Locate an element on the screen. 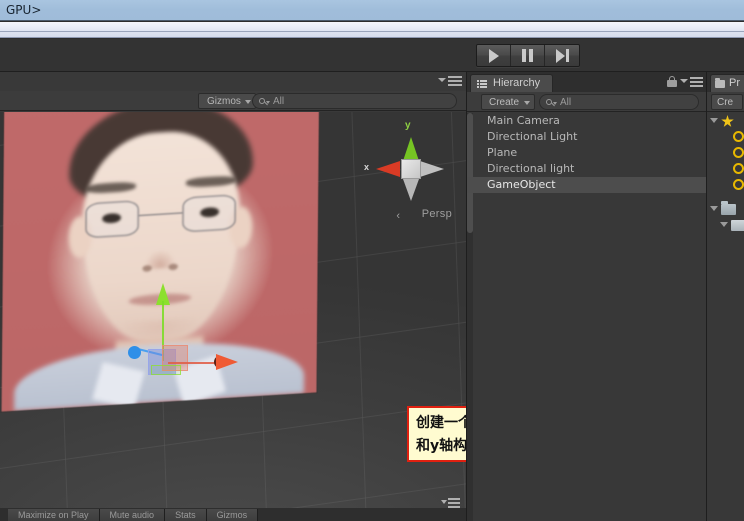 Image resolution: width=744 pixels, height=521 pixels. window-toolbar-strip is located at coordinates (372, 35).